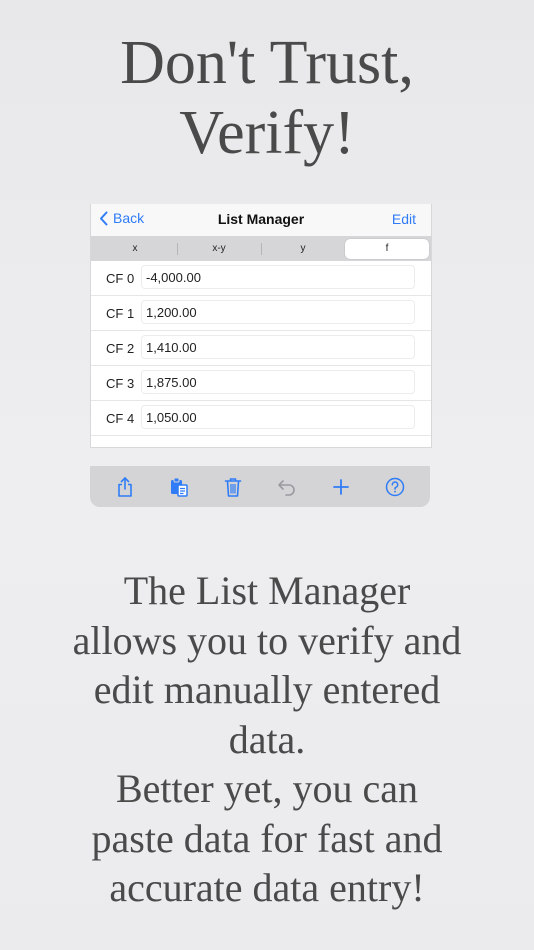  Describe the element at coordinates (303, 249) in the screenshot. I see `segment-y: y` at that location.